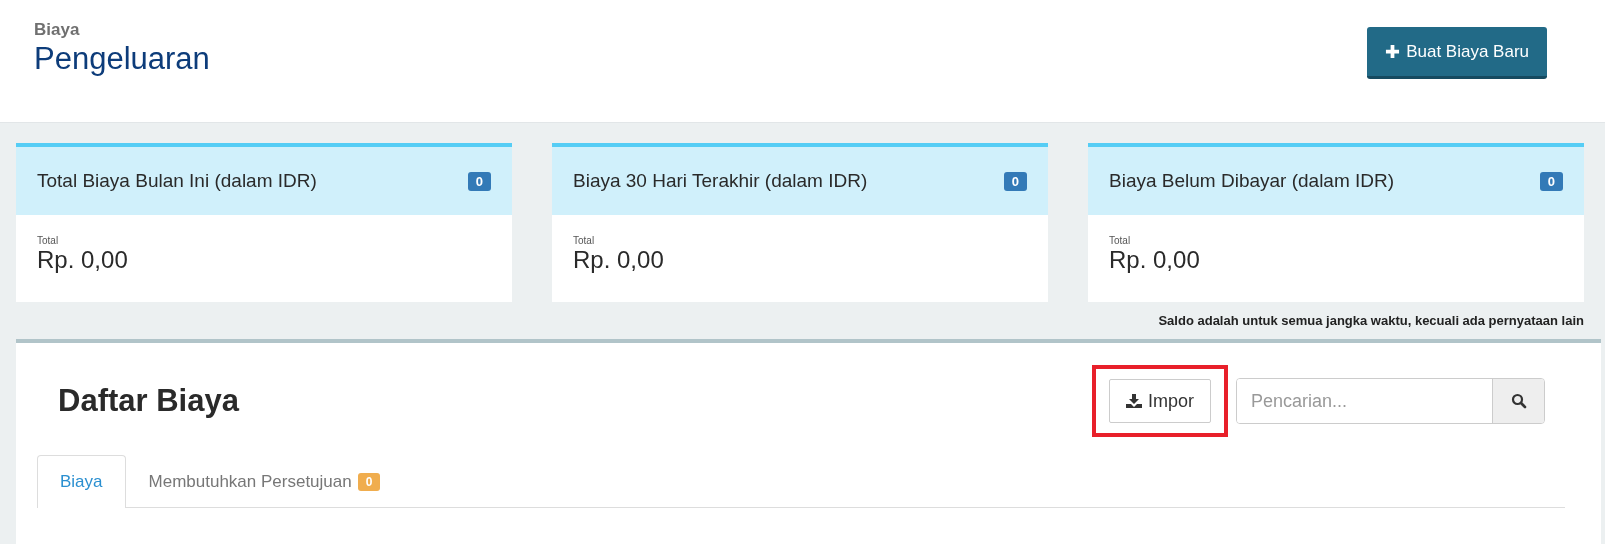 The width and height of the screenshot is (1605, 544). I want to click on tab: Biaya, so click(81, 481).